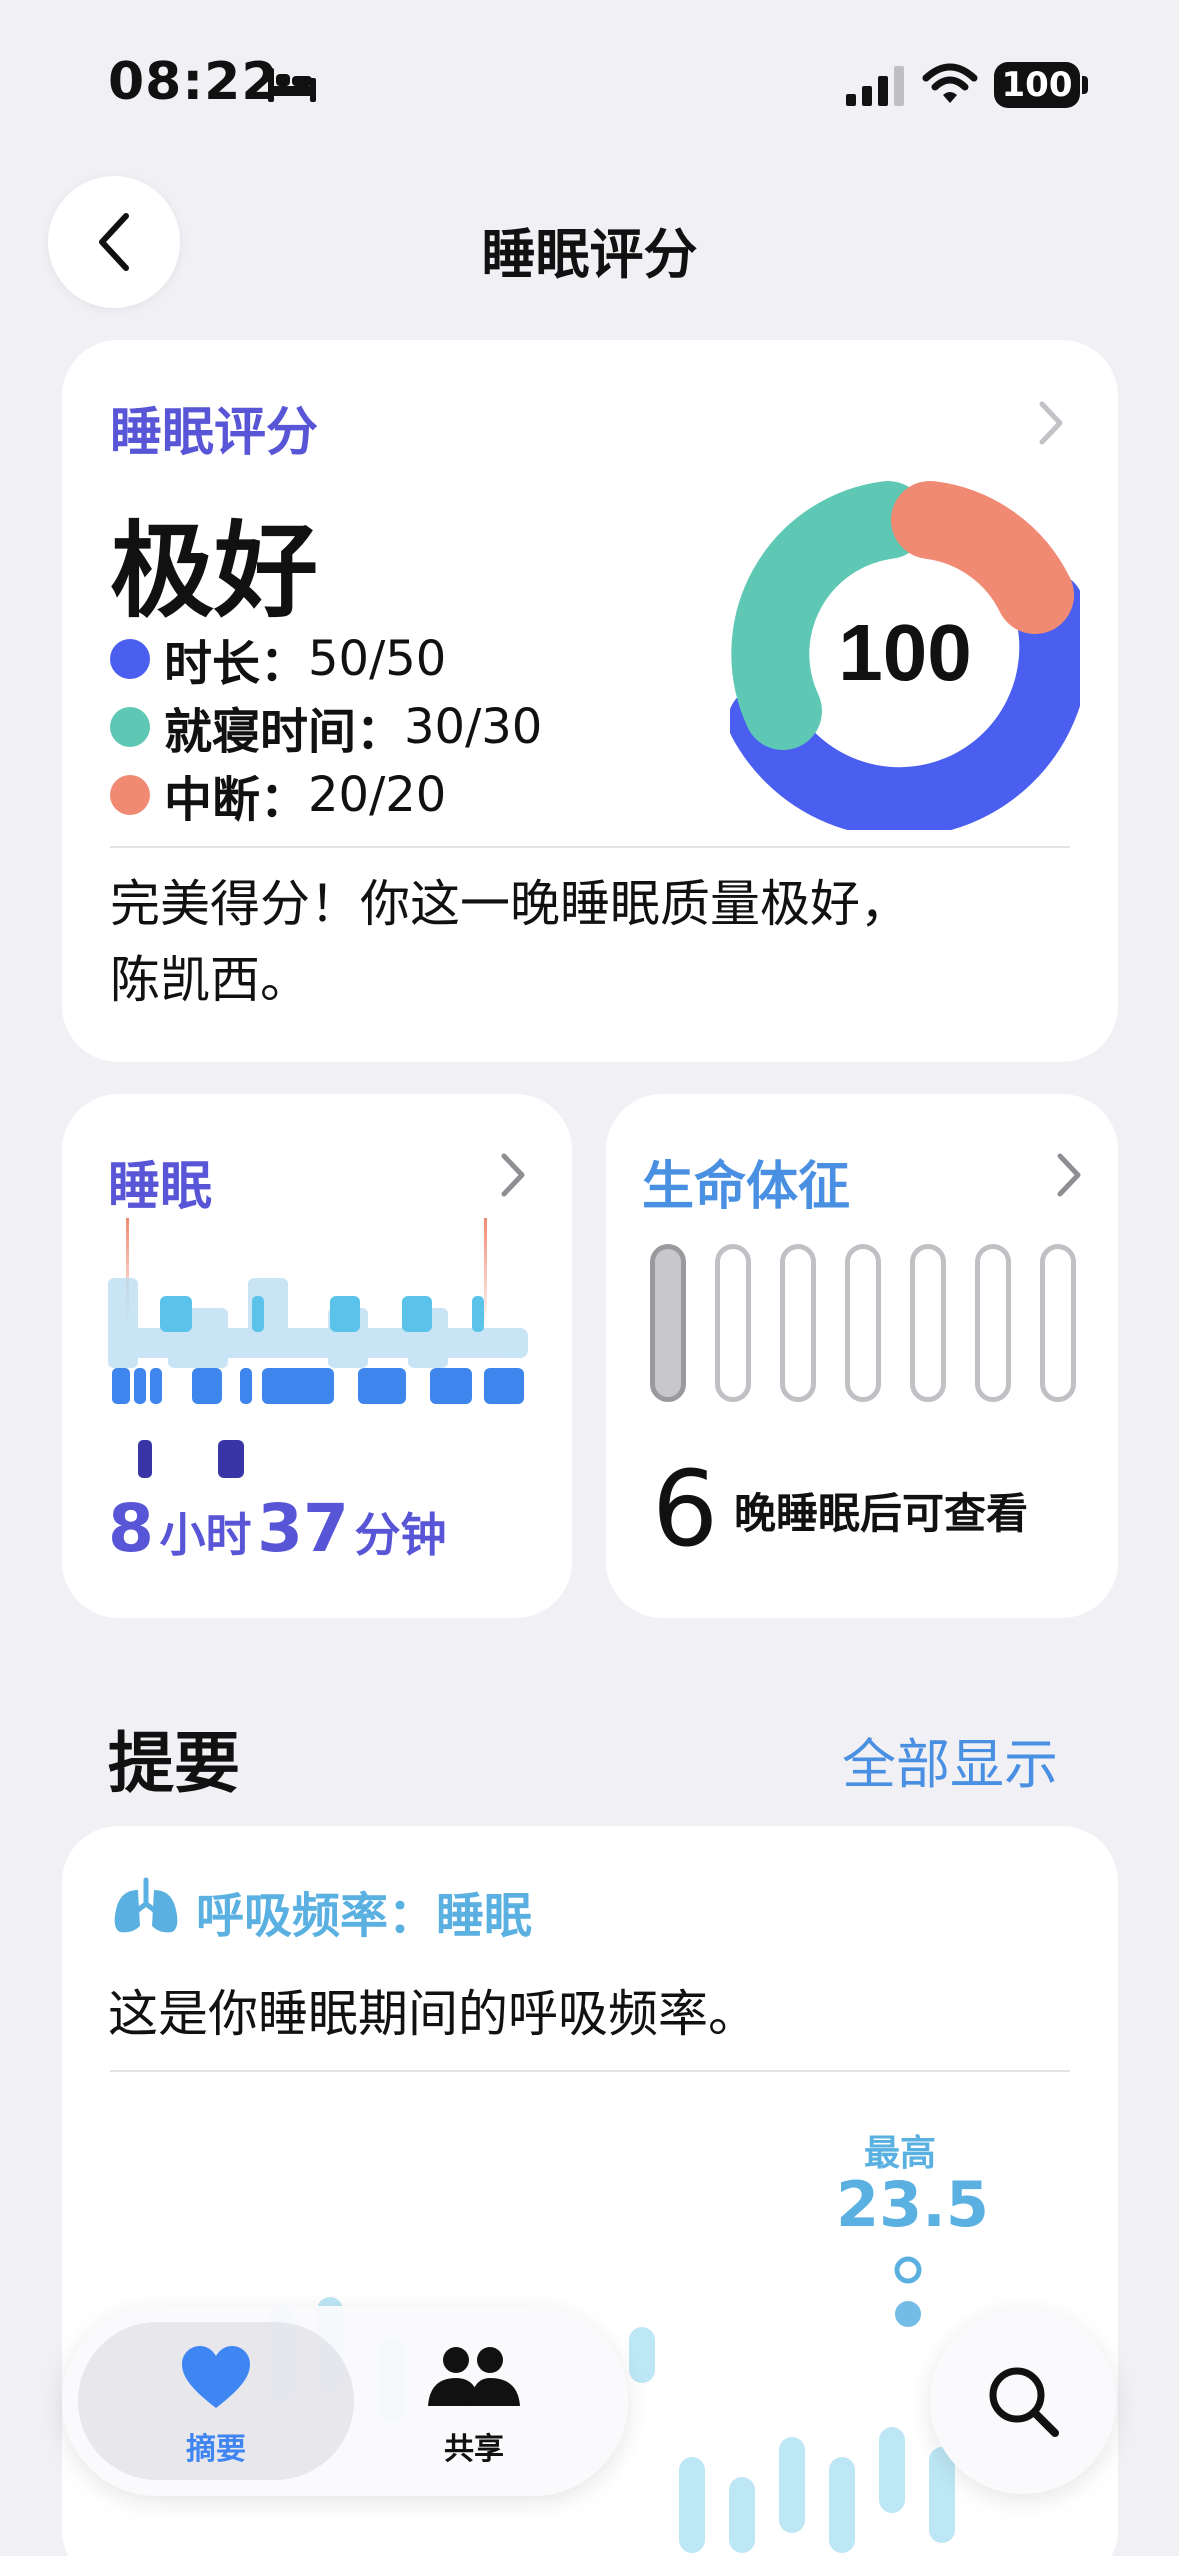  What do you see at coordinates (193, 82) in the screenshot?
I see `status-time: 08:22` at bounding box center [193, 82].